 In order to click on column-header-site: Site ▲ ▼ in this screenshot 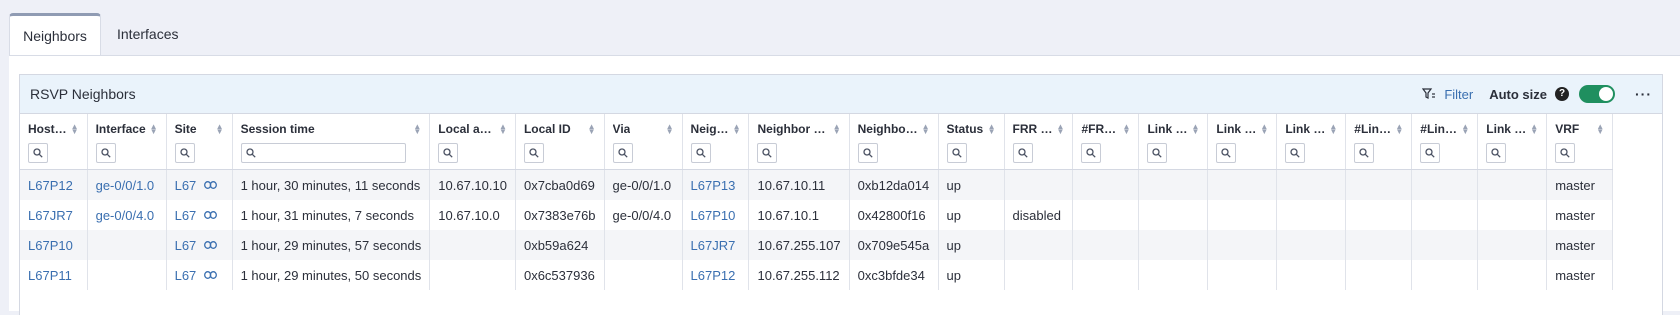, I will do `click(199, 142)`.